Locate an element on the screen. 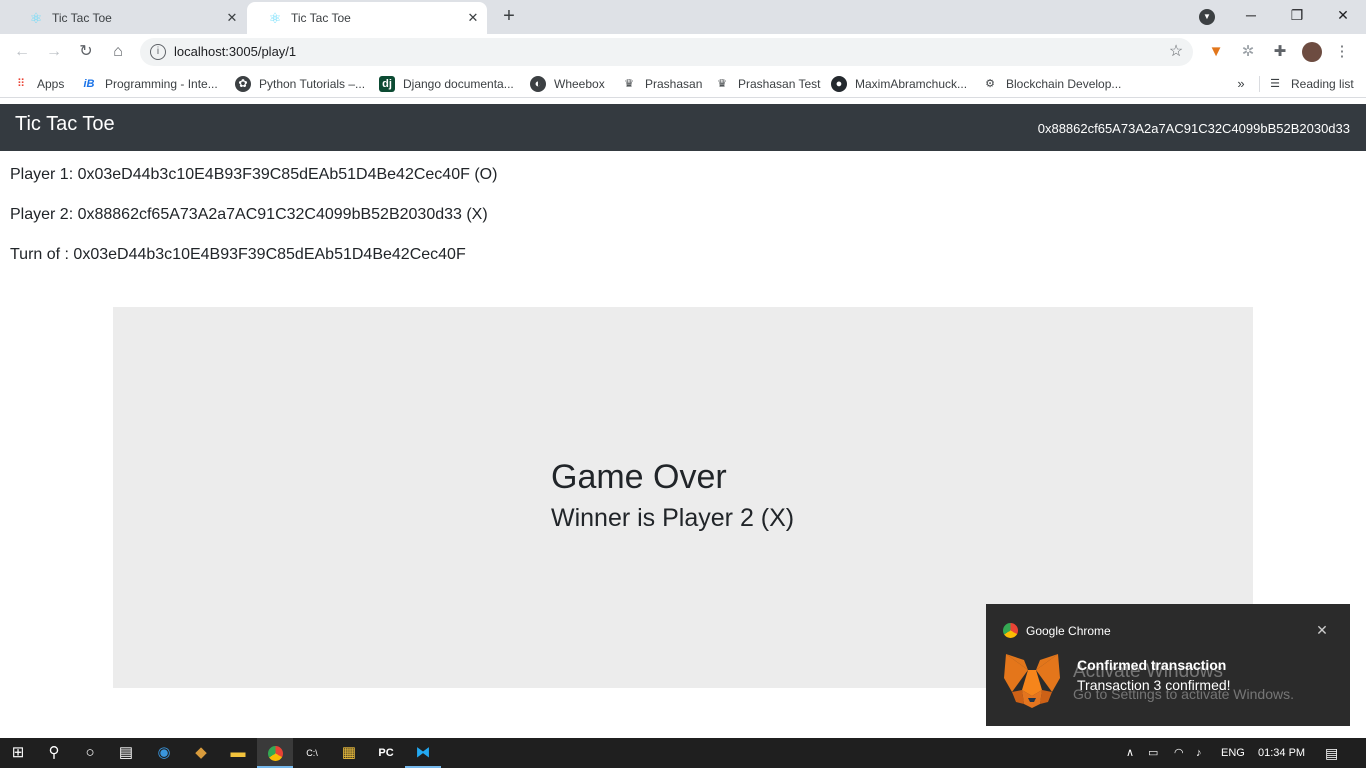 The width and height of the screenshot is (1366, 768). tab-search-icon: ▼ is located at coordinates (1207, 17).